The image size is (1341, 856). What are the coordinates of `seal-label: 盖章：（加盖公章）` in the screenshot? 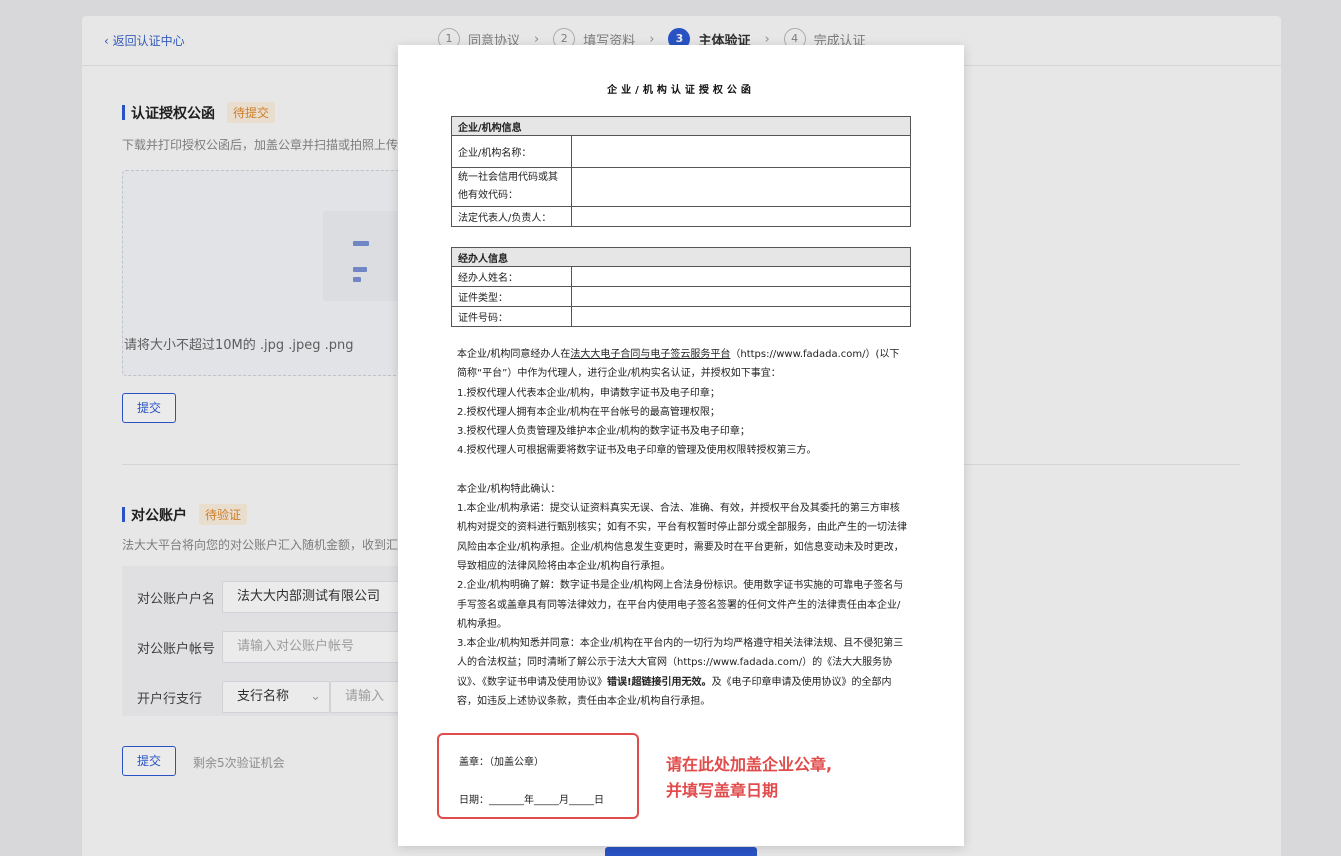 It's located at (501, 762).